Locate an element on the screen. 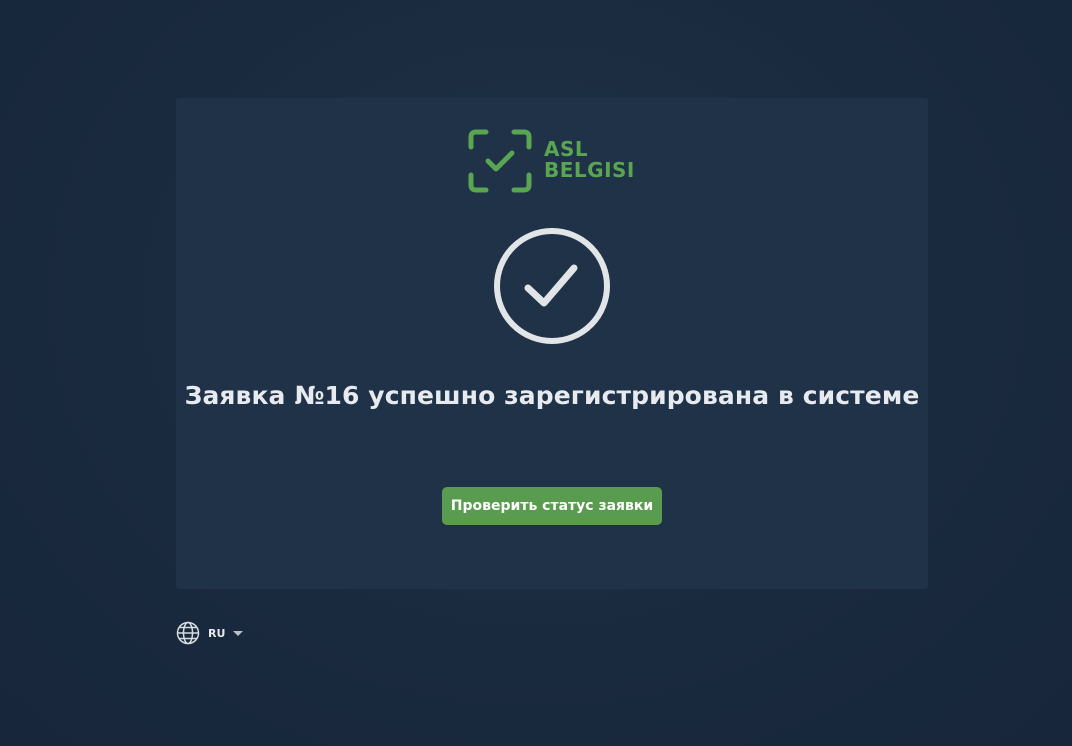  logo-text-line1: ASL is located at coordinates (566, 149).